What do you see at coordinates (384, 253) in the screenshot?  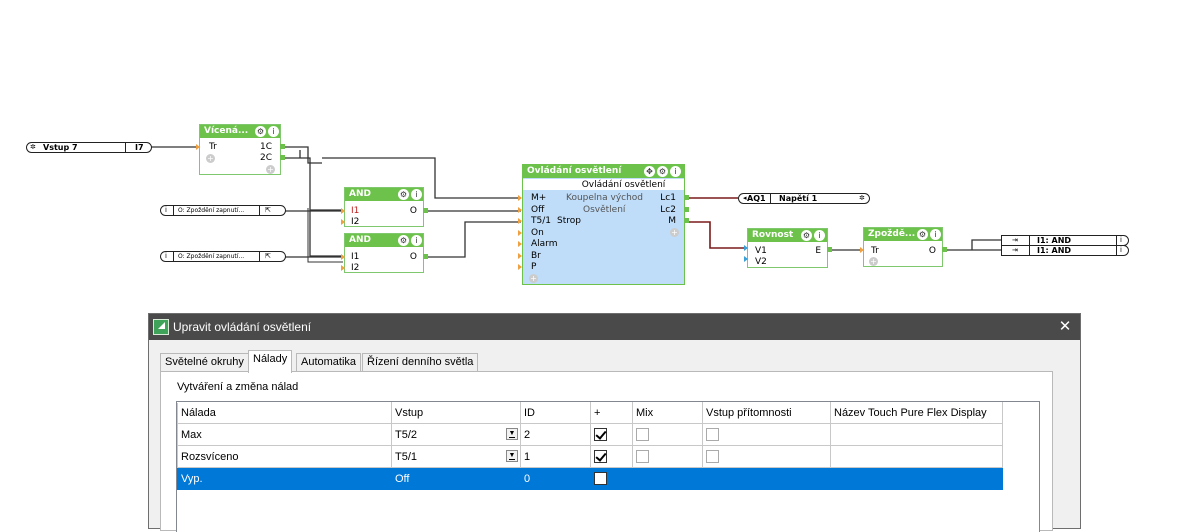 I see `block-and-2: AND ⚙ i I1 I2 O` at bounding box center [384, 253].